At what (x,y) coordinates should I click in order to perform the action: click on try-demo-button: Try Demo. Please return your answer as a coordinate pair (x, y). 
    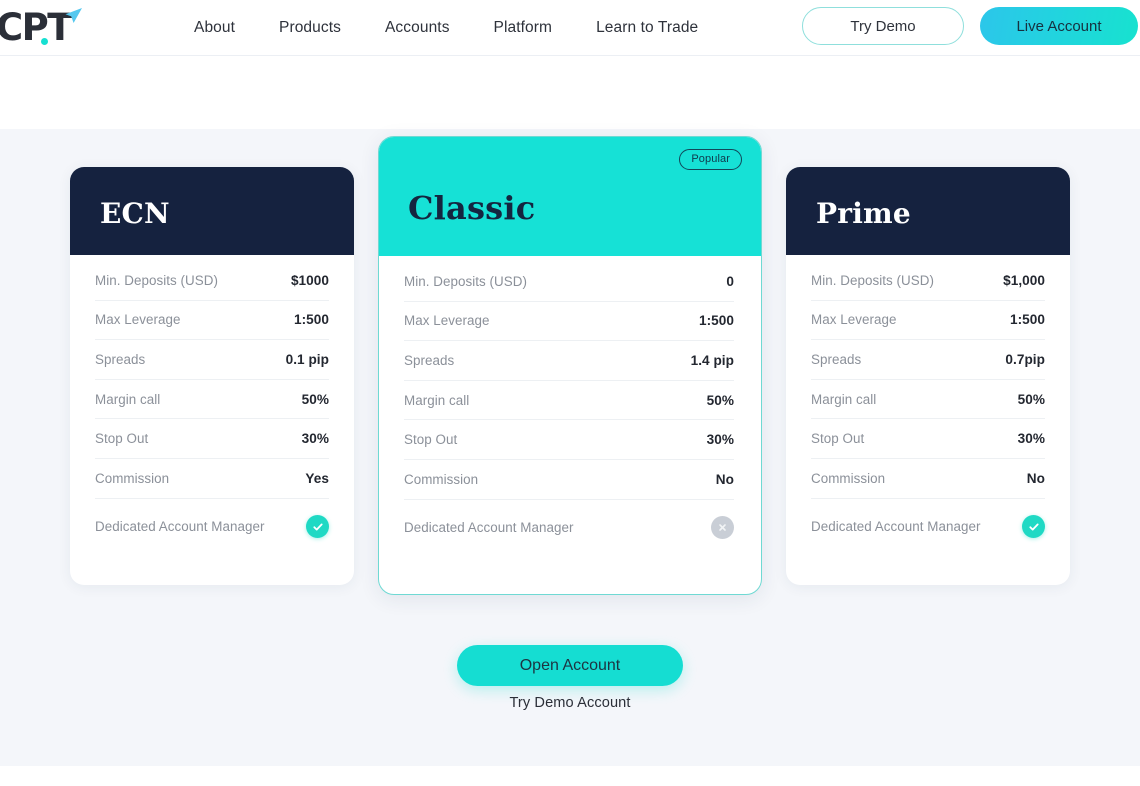
    Looking at the image, I should click on (883, 26).